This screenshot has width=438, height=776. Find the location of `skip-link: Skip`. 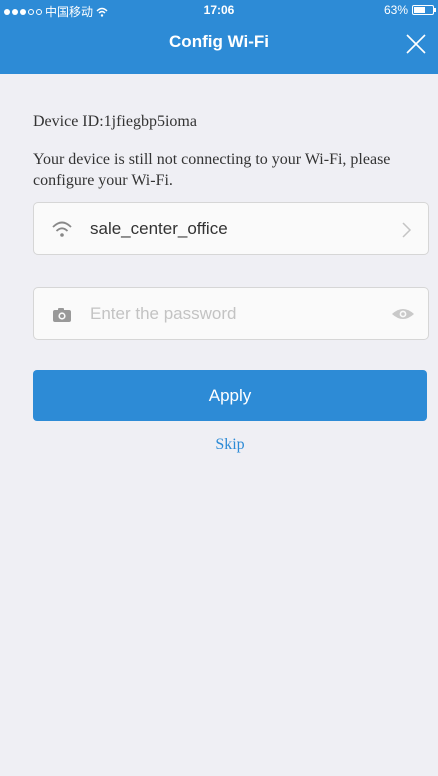

skip-link: Skip is located at coordinates (219, 445).